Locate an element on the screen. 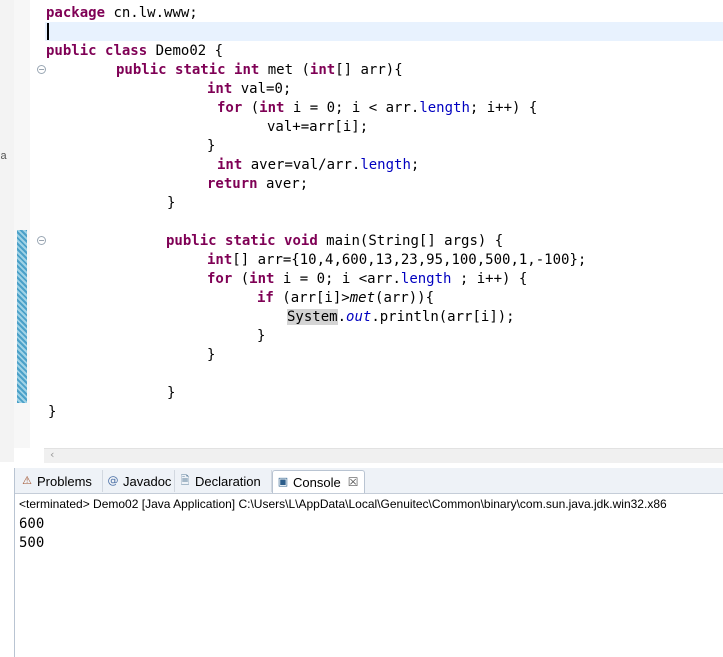 The width and height of the screenshot is (723, 657). code-token: . is located at coordinates (342, 317).